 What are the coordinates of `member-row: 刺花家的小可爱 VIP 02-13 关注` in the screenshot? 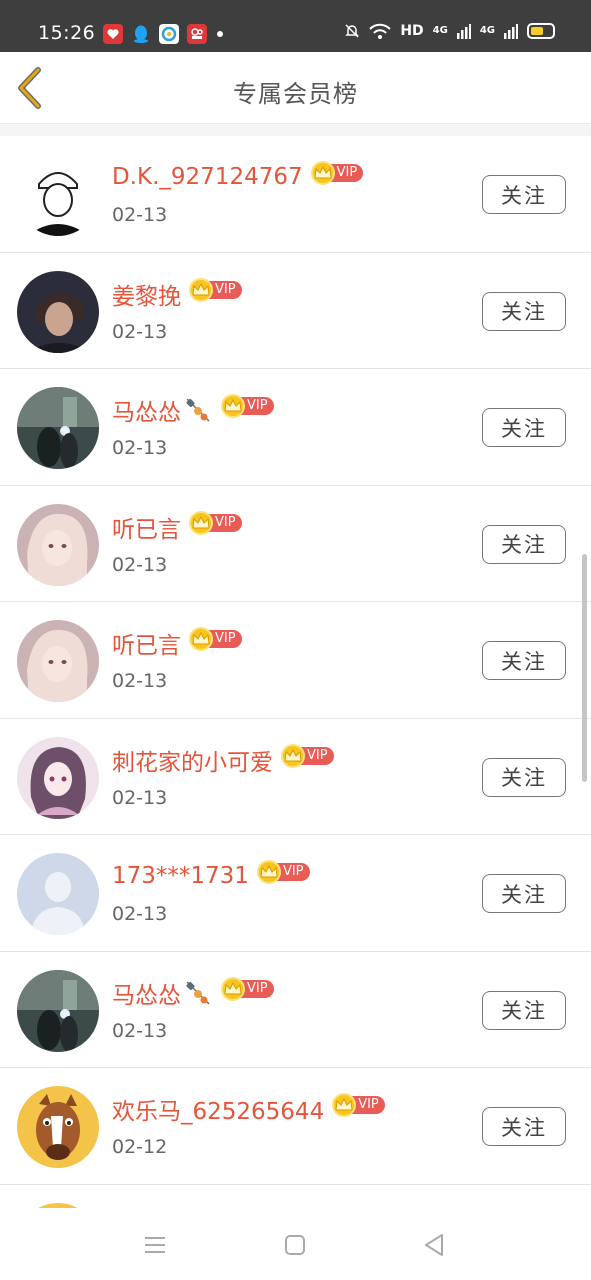 It's located at (295, 776).